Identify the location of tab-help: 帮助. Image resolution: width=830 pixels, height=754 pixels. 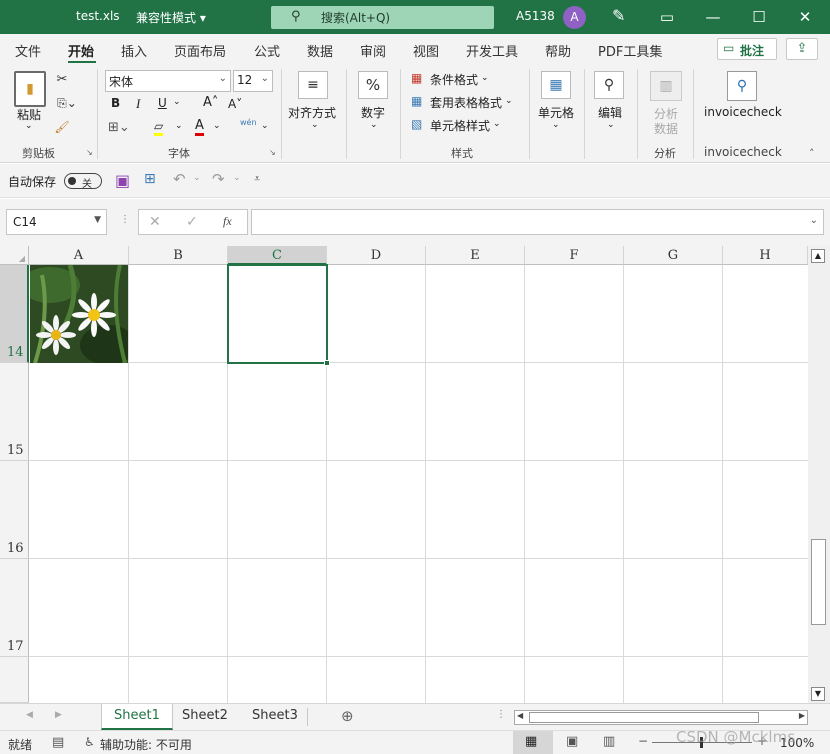
(558, 50).